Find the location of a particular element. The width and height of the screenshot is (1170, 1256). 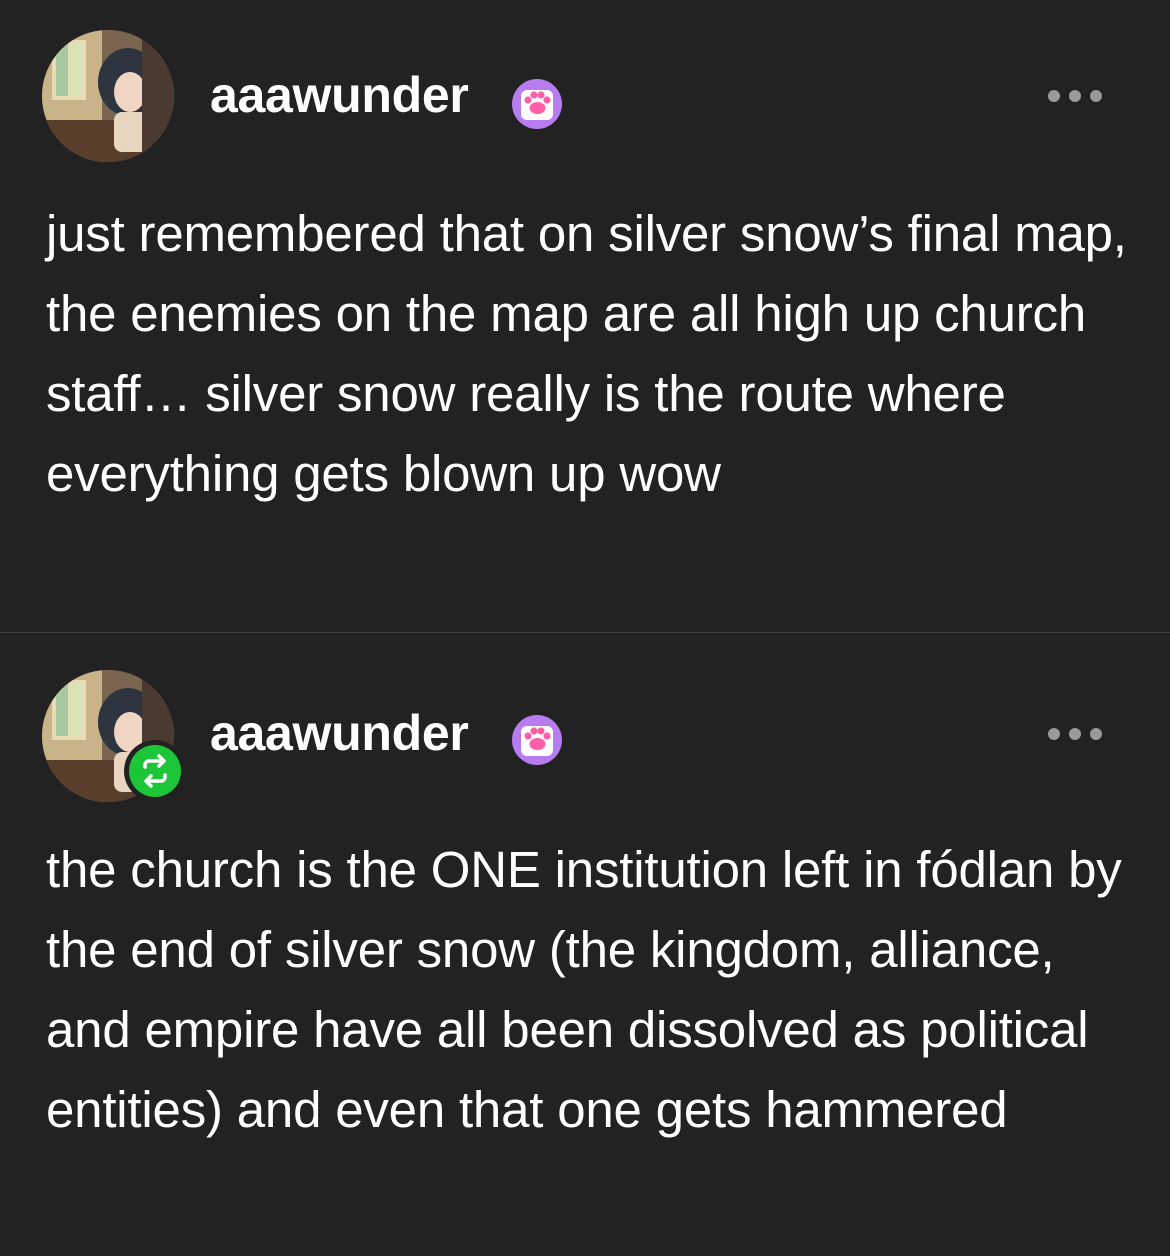

reblog-icon is located at coordinates (155, 771).